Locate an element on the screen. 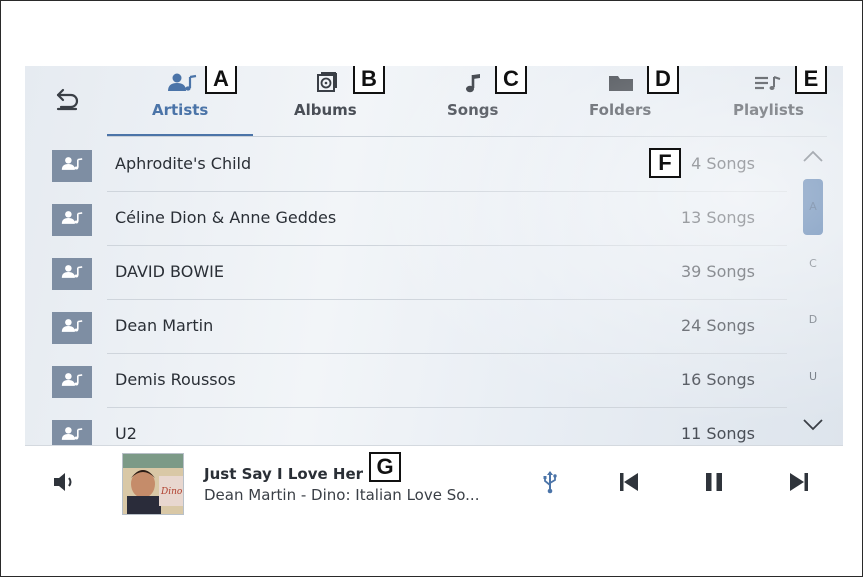 Image resolution: width=863 pixels, height=577 pixels. tab-label: Folders is located at coordinates (620, 110).